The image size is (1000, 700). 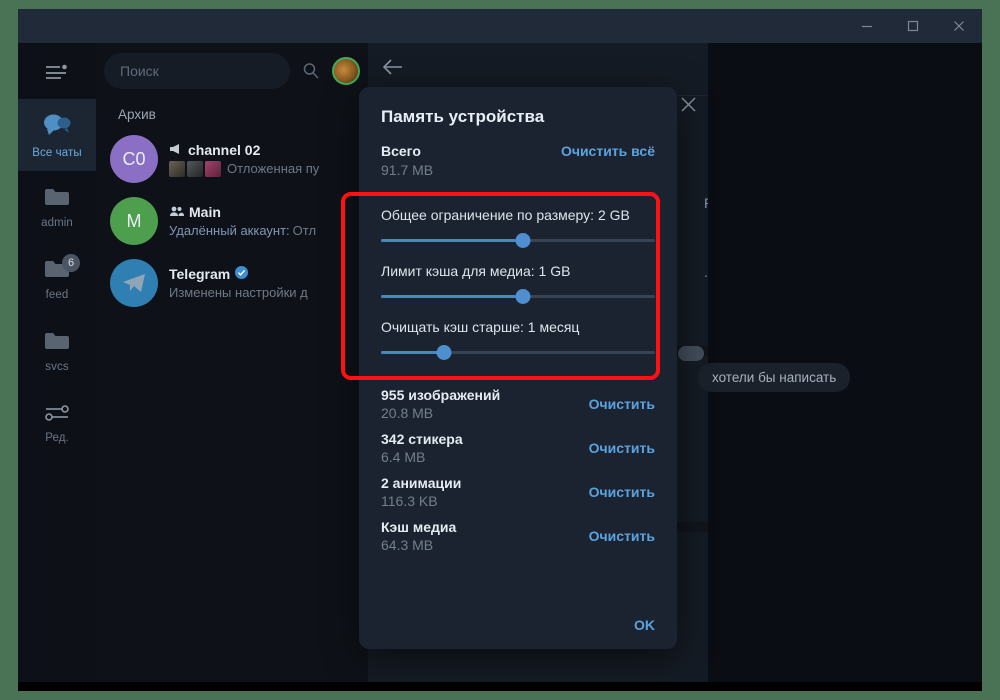 I want to click on item-size: 6.4 MB, so click(x=403, y=457).